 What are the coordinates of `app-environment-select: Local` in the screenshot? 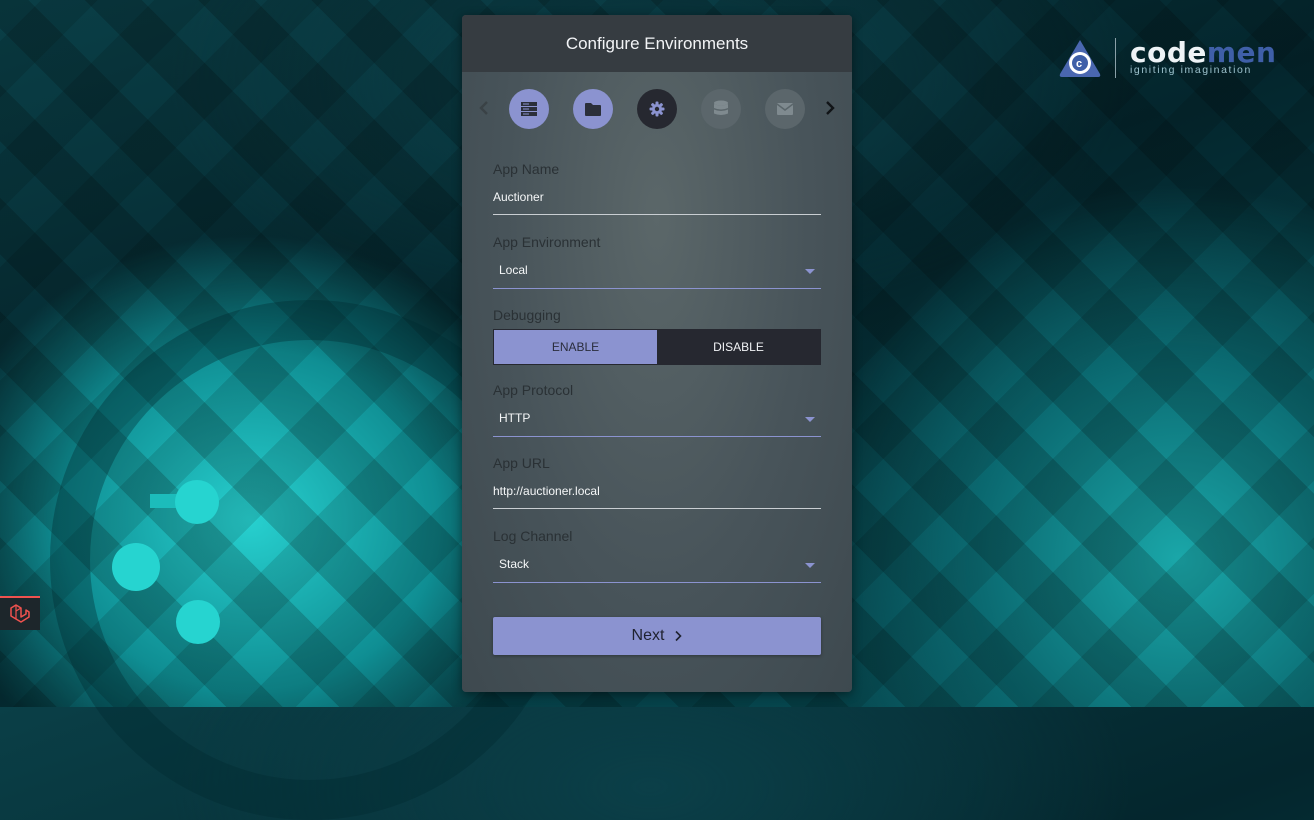 It's located at (657, 270).